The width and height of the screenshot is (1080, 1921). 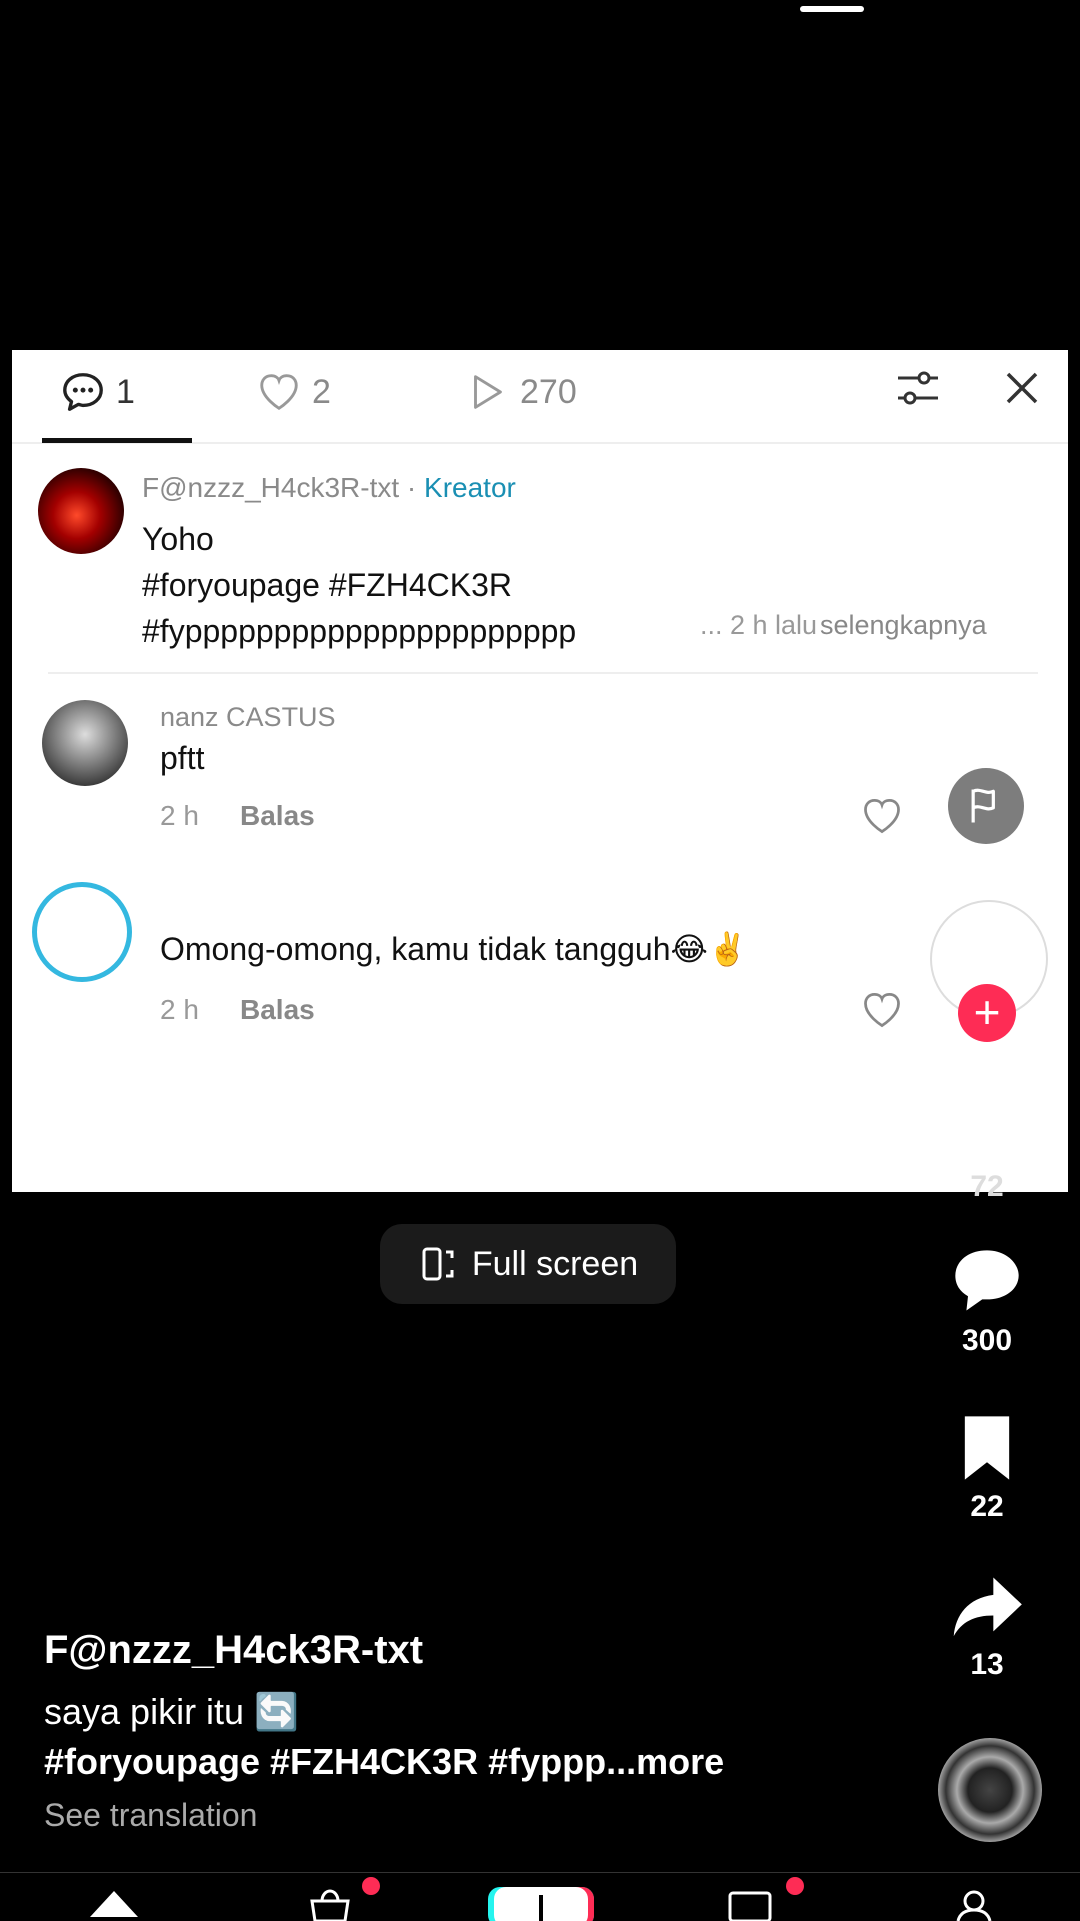 What do you see at coordinates (759, 625) in the screenshot?
I see `post-time: ... 2 h lalu` at bounding box center [759, 625].